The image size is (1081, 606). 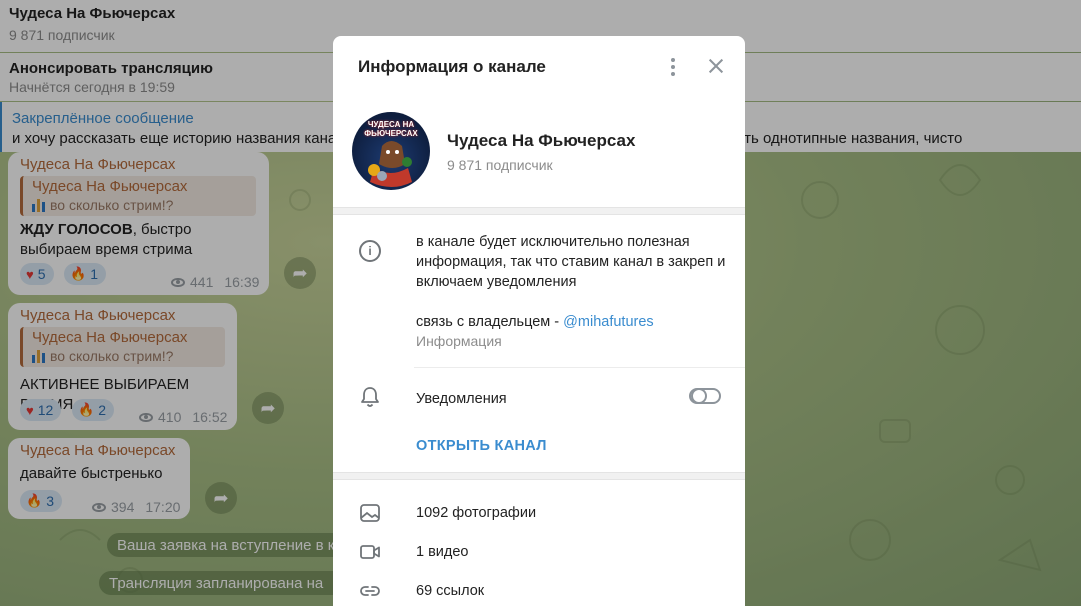 I want to click on channel-subscribers: 9 871 подписчик, so click(x=500, y=165).